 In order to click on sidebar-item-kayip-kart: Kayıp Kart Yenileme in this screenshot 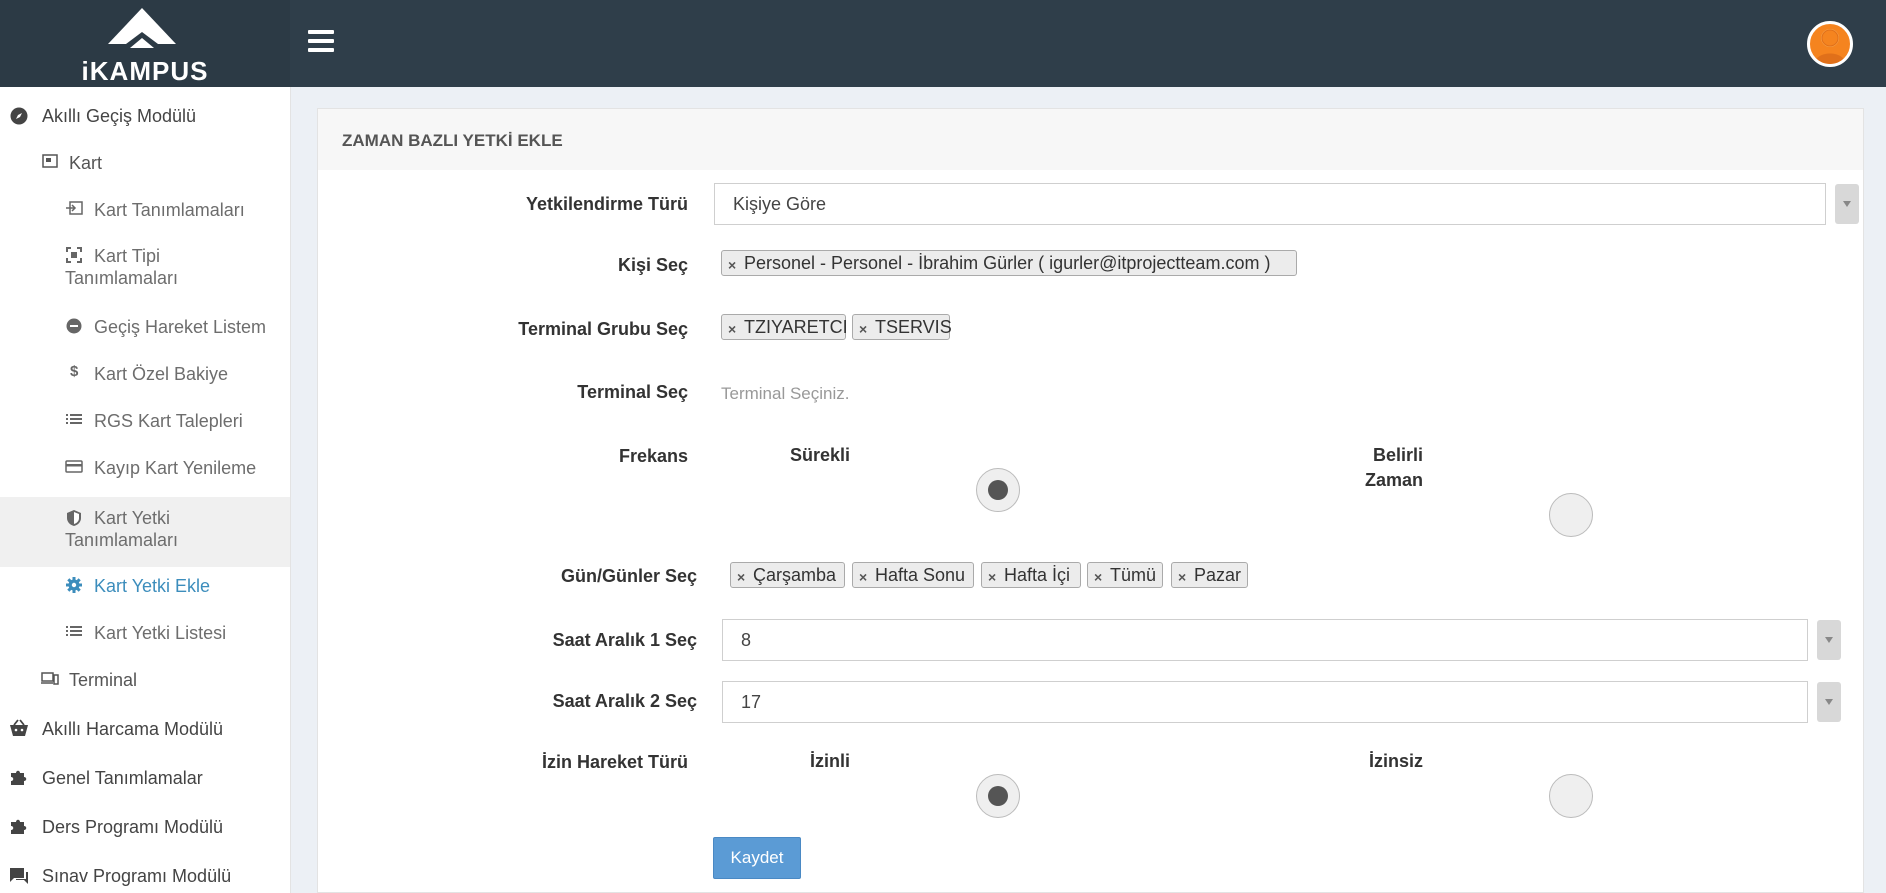, I will do `click(145, 472)`.